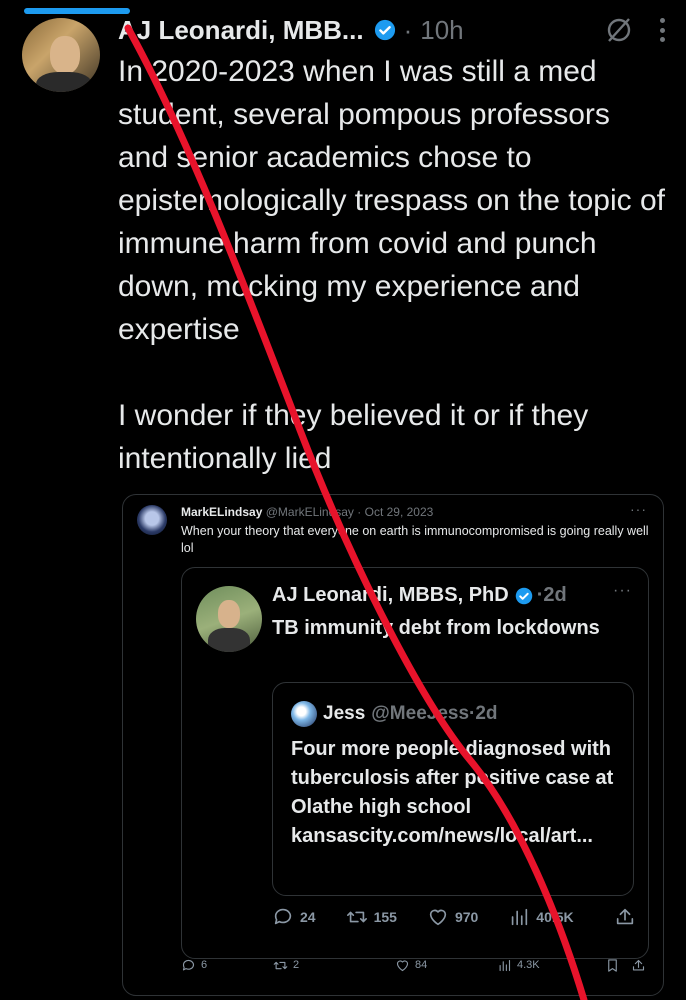 This screenshot has height=1000, width=686. Describe the element at coordinates (434, 714) in the screenshot. I see `inner-quote-handle: @MeeJess·2d` at that location.